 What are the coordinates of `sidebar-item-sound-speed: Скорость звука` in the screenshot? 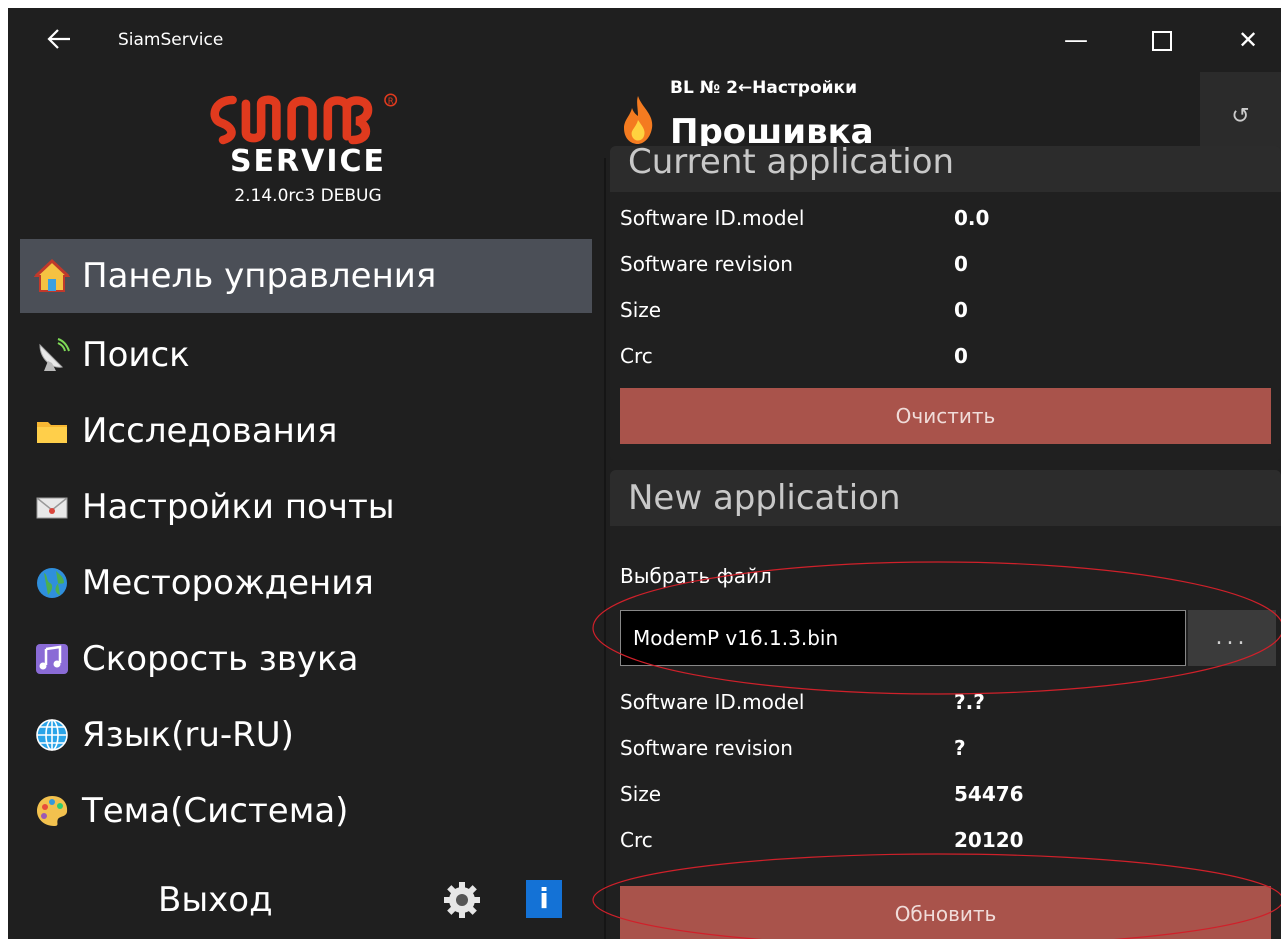 It's located at (306, 659).